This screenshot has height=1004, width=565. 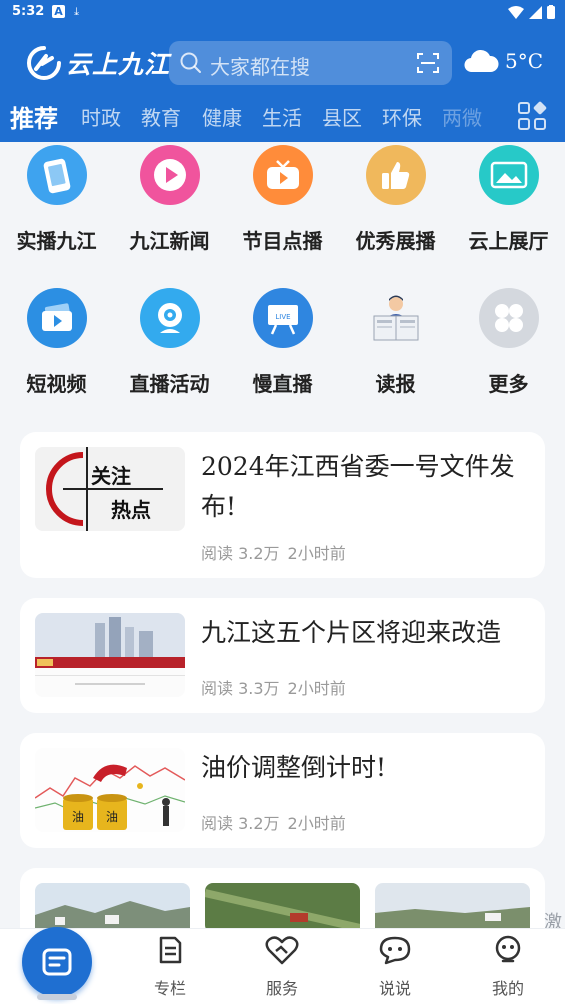 I want to click on live-board-icon: LIVE, so click(x=282, y=318).